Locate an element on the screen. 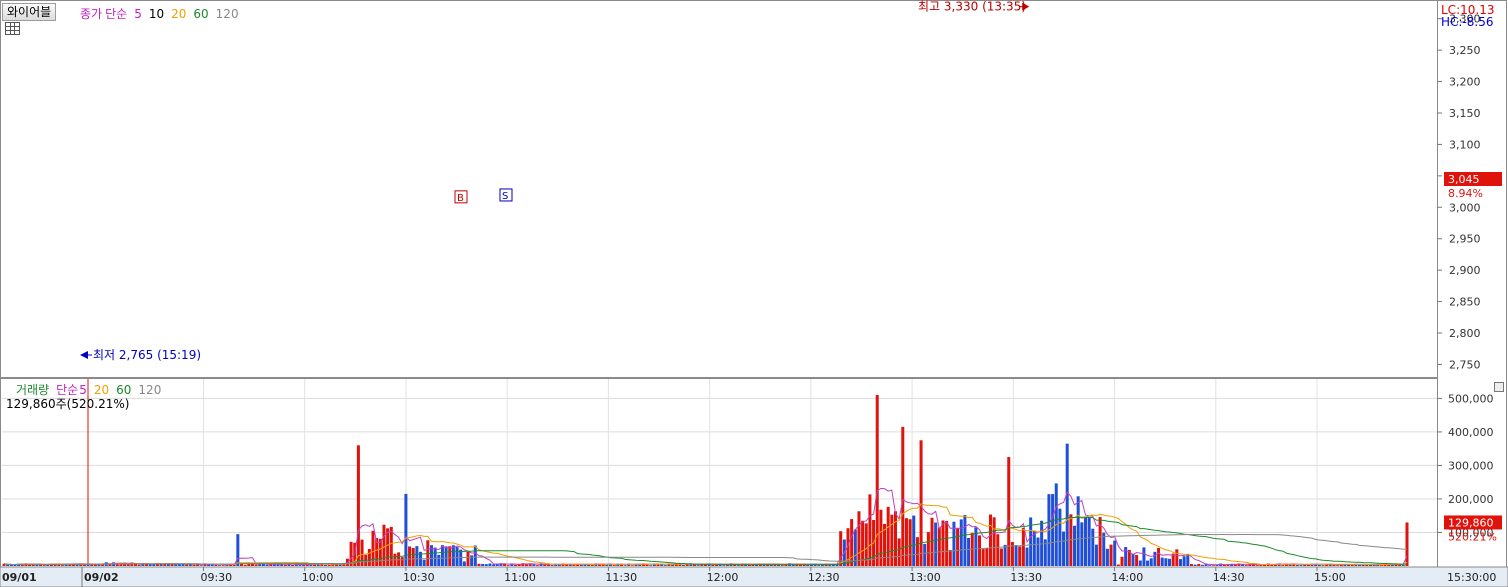 The width and height of the screenshot is (1508, 587). low-price-annotation: 최저 2,765 (15:19) is located at coordinates (147, 355).